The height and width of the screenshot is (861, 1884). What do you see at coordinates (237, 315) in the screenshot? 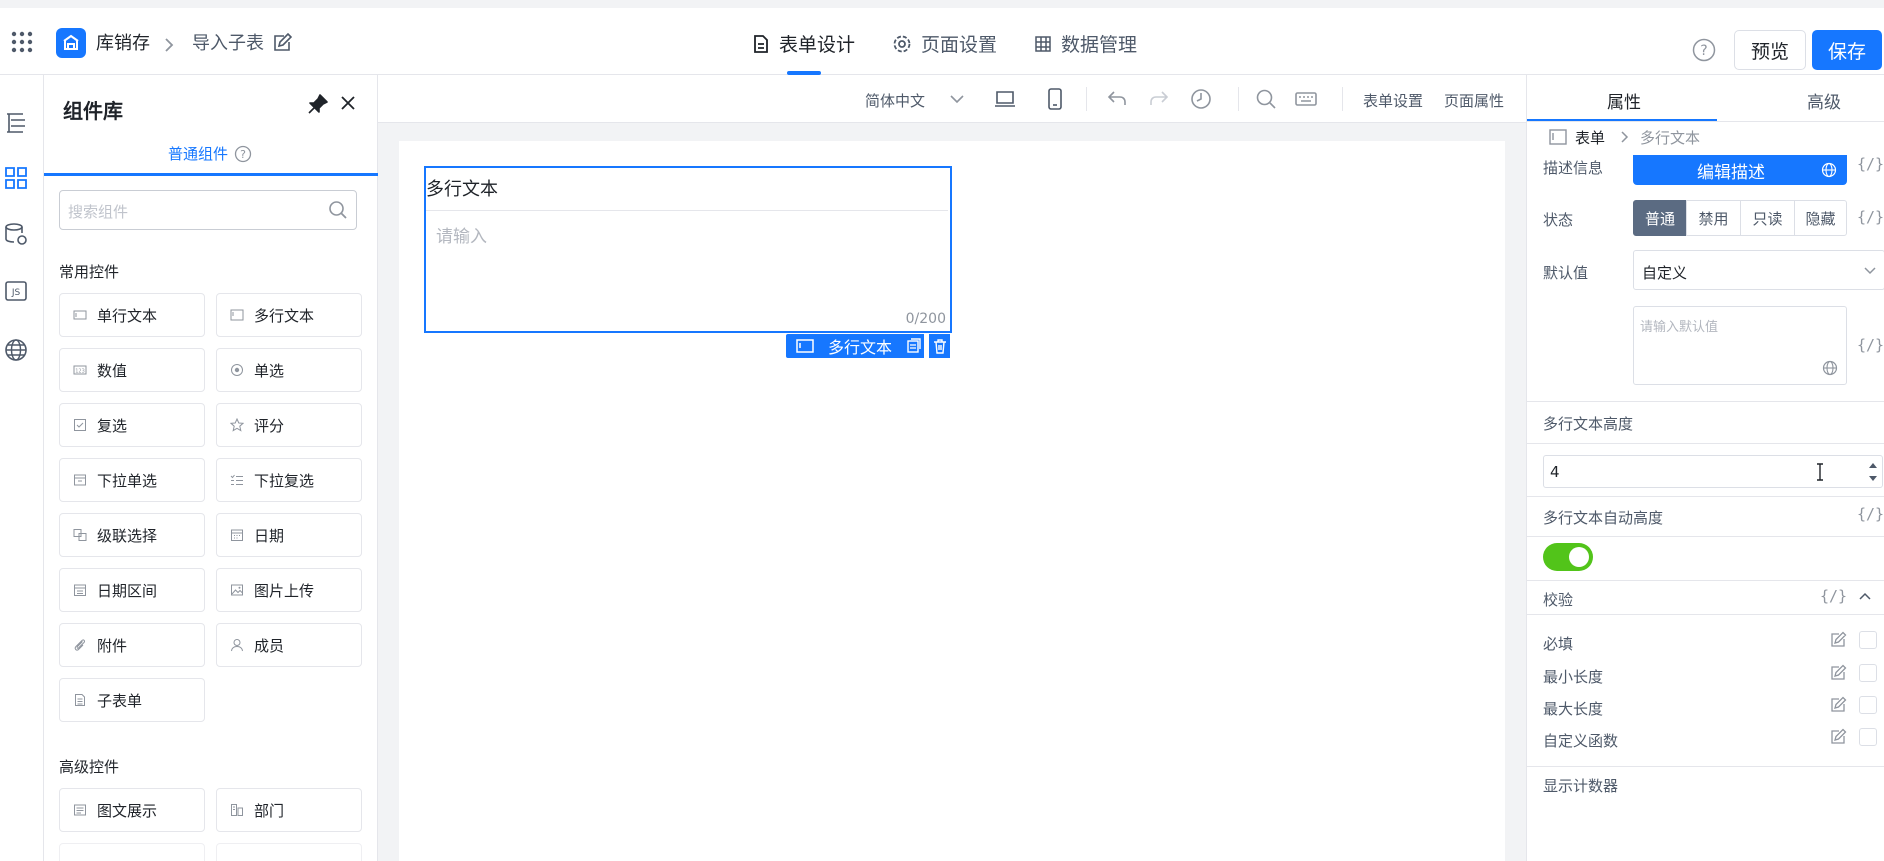
I see `multi-line-text-icon` at bounding box center [237, 315].